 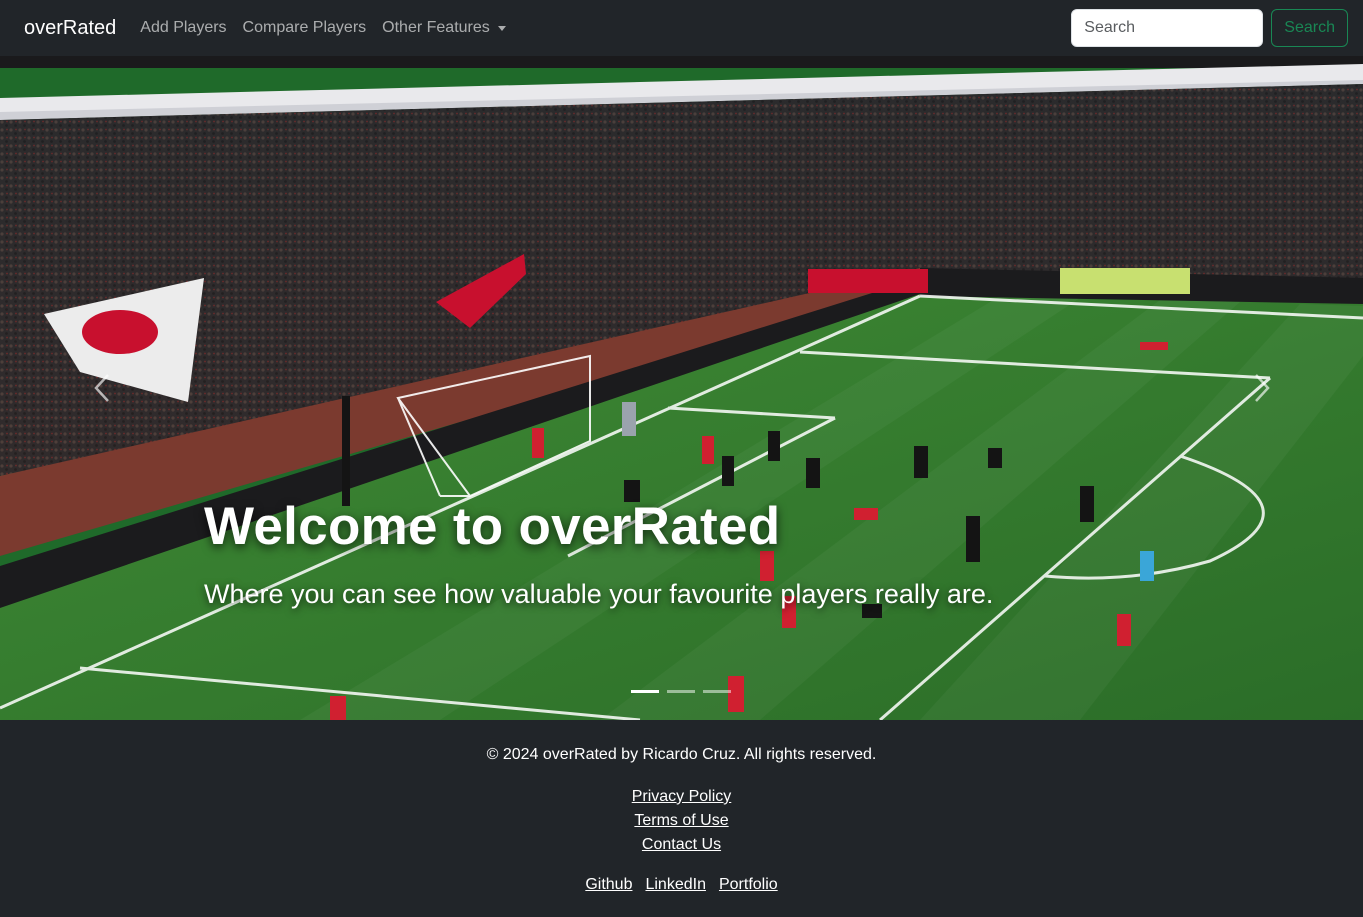 What do you see at coordinates (748, 884) in the screenshot?
I see `portfolio-link: Portfolio` at bounding box center [748, 884].